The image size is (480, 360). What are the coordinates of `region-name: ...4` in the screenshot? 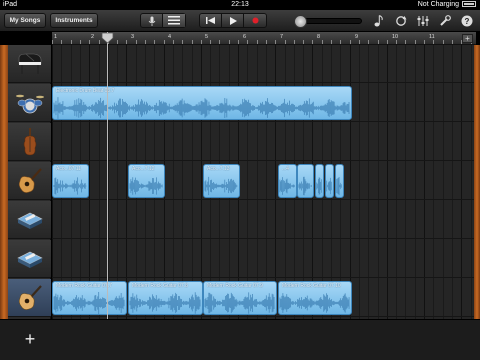 It's located at (285, 169).